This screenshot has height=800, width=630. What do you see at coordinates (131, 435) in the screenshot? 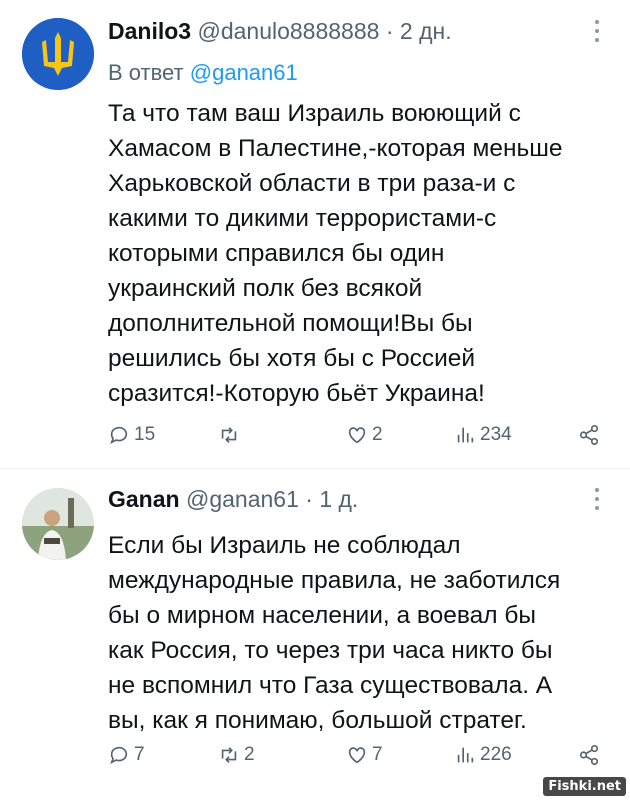
I see `reply-button: 15` at bounding box center [131, 435].